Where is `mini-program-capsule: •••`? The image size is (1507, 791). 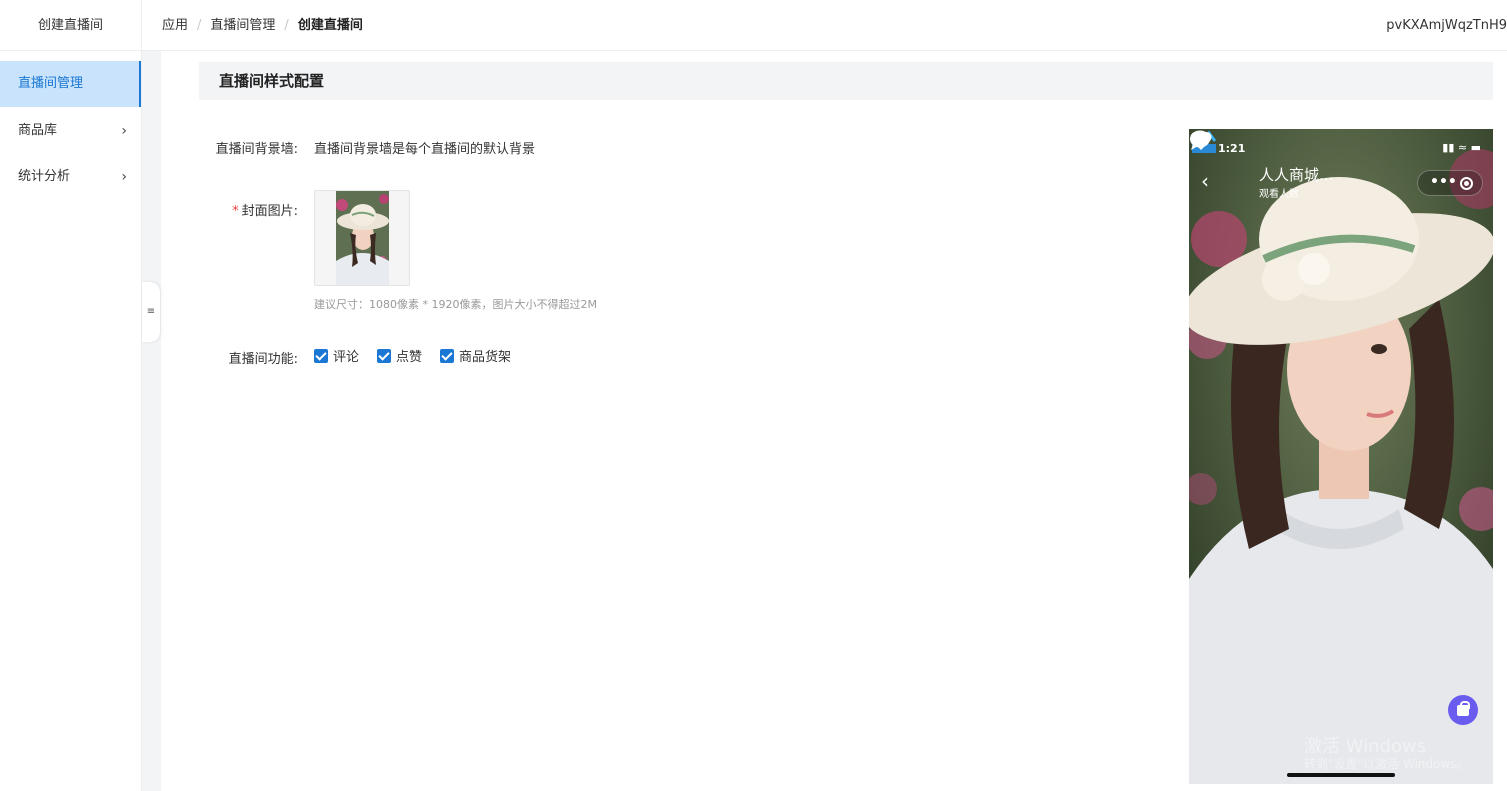 mini-program-capsule: ••• is located at coordinates (1450, 183).